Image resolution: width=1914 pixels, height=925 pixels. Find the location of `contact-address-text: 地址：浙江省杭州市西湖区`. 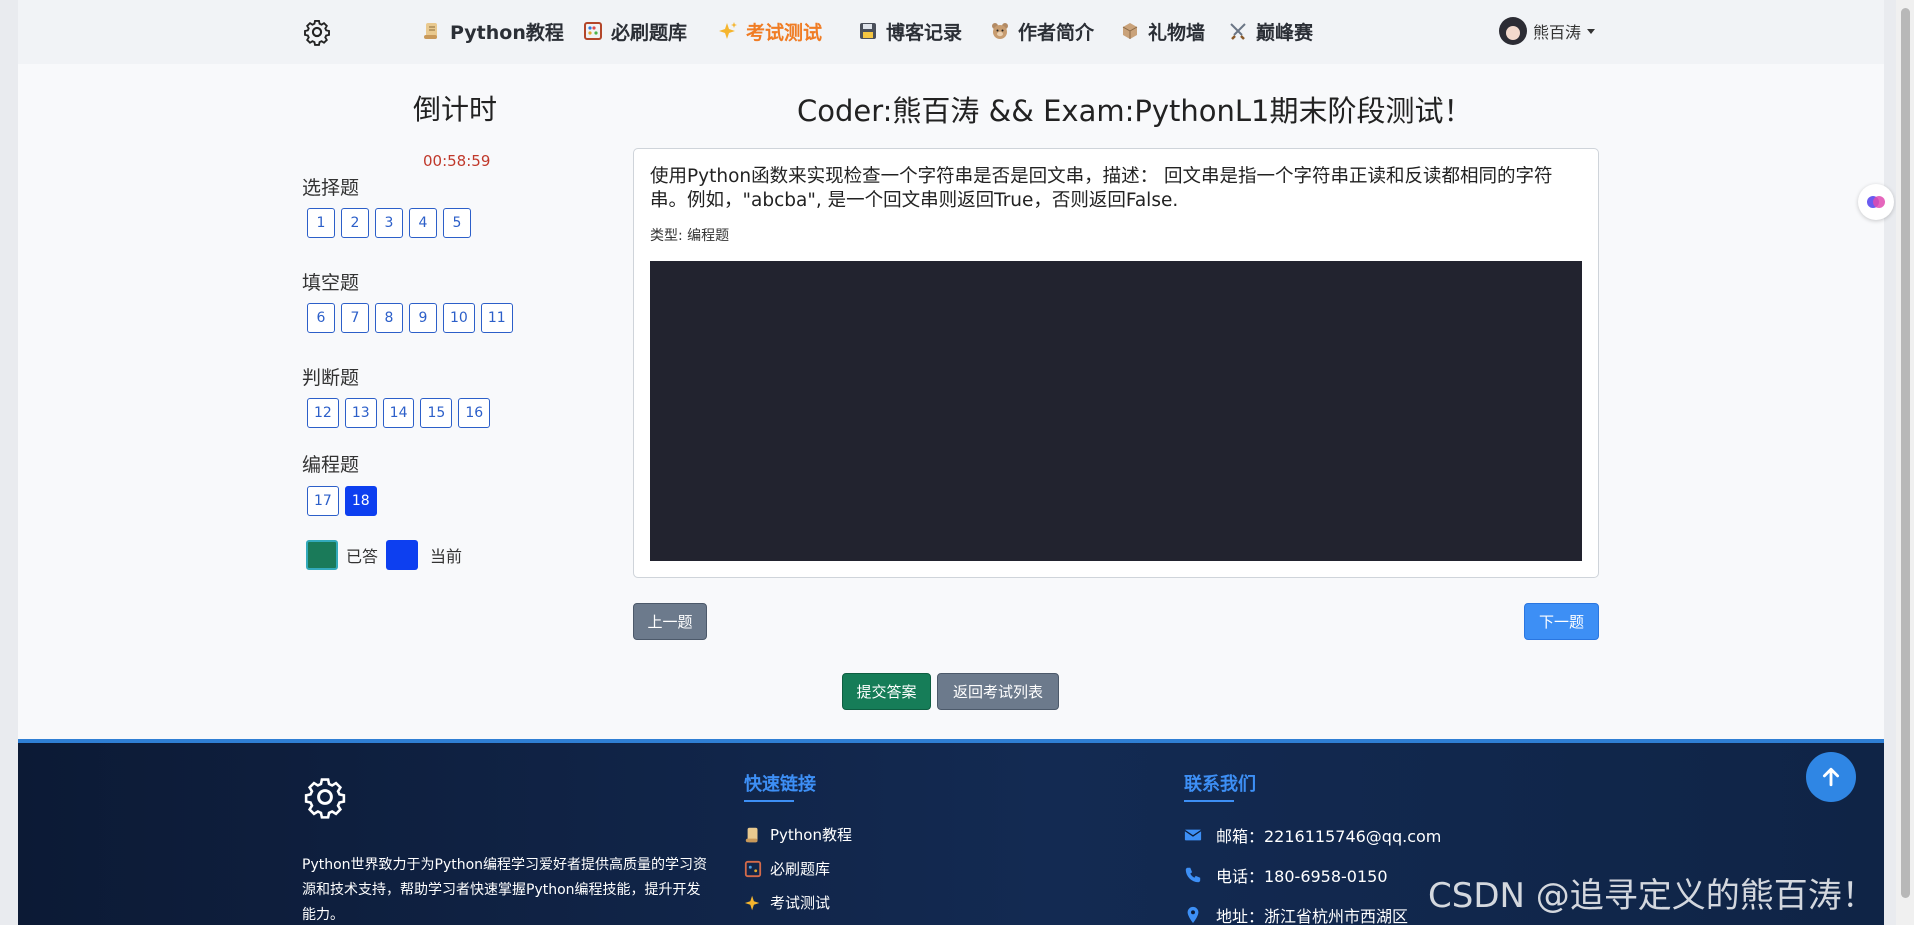

contact-address-text: 地址：浙江省杭州市西湖区 is located at coordinates (1312, 916).